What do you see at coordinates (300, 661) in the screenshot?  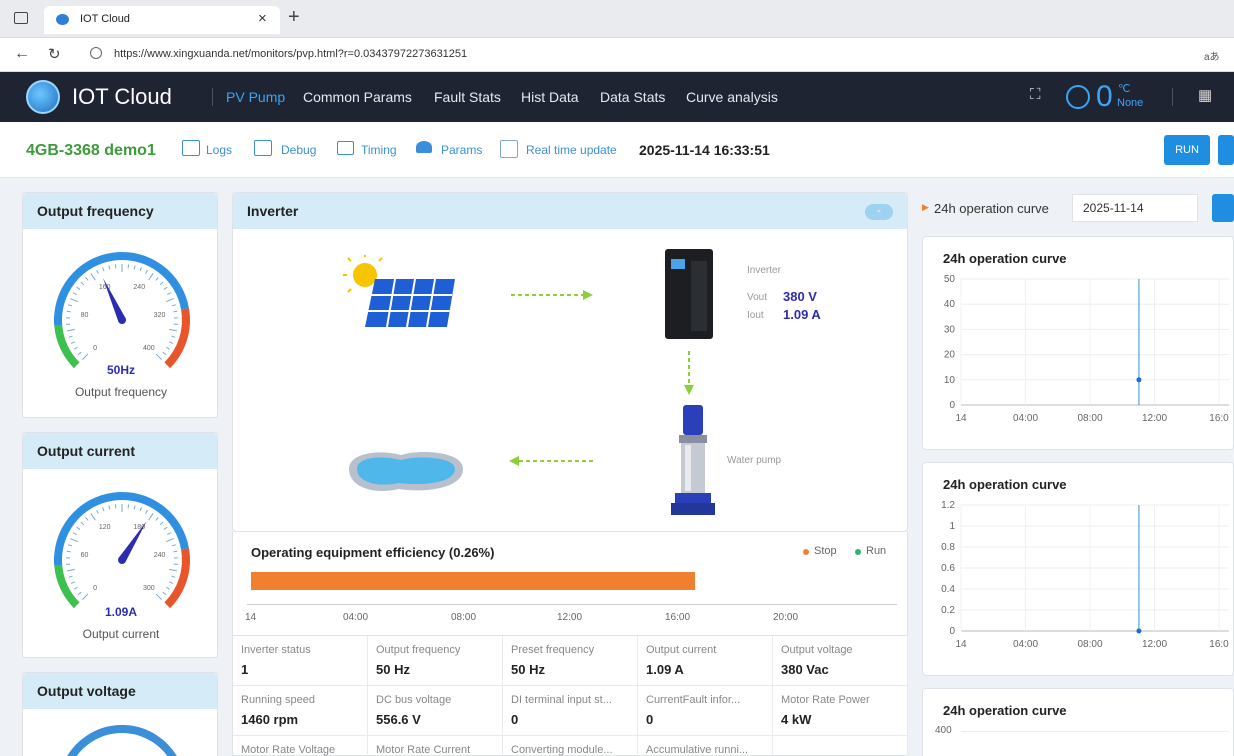 I see `param-cell: Inverter status 1` at bounding box center [300, 661].